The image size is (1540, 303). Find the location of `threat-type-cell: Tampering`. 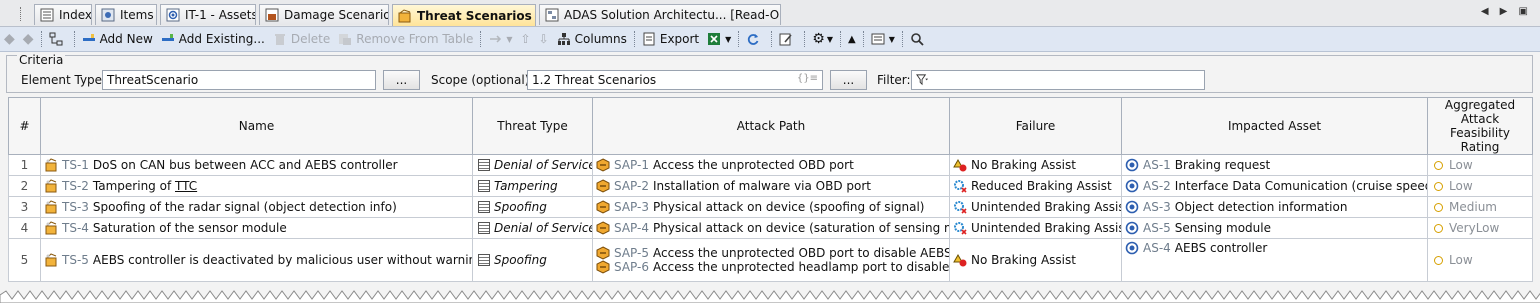

threat-type-cell: Tampering is located at coordinates (532, 186).